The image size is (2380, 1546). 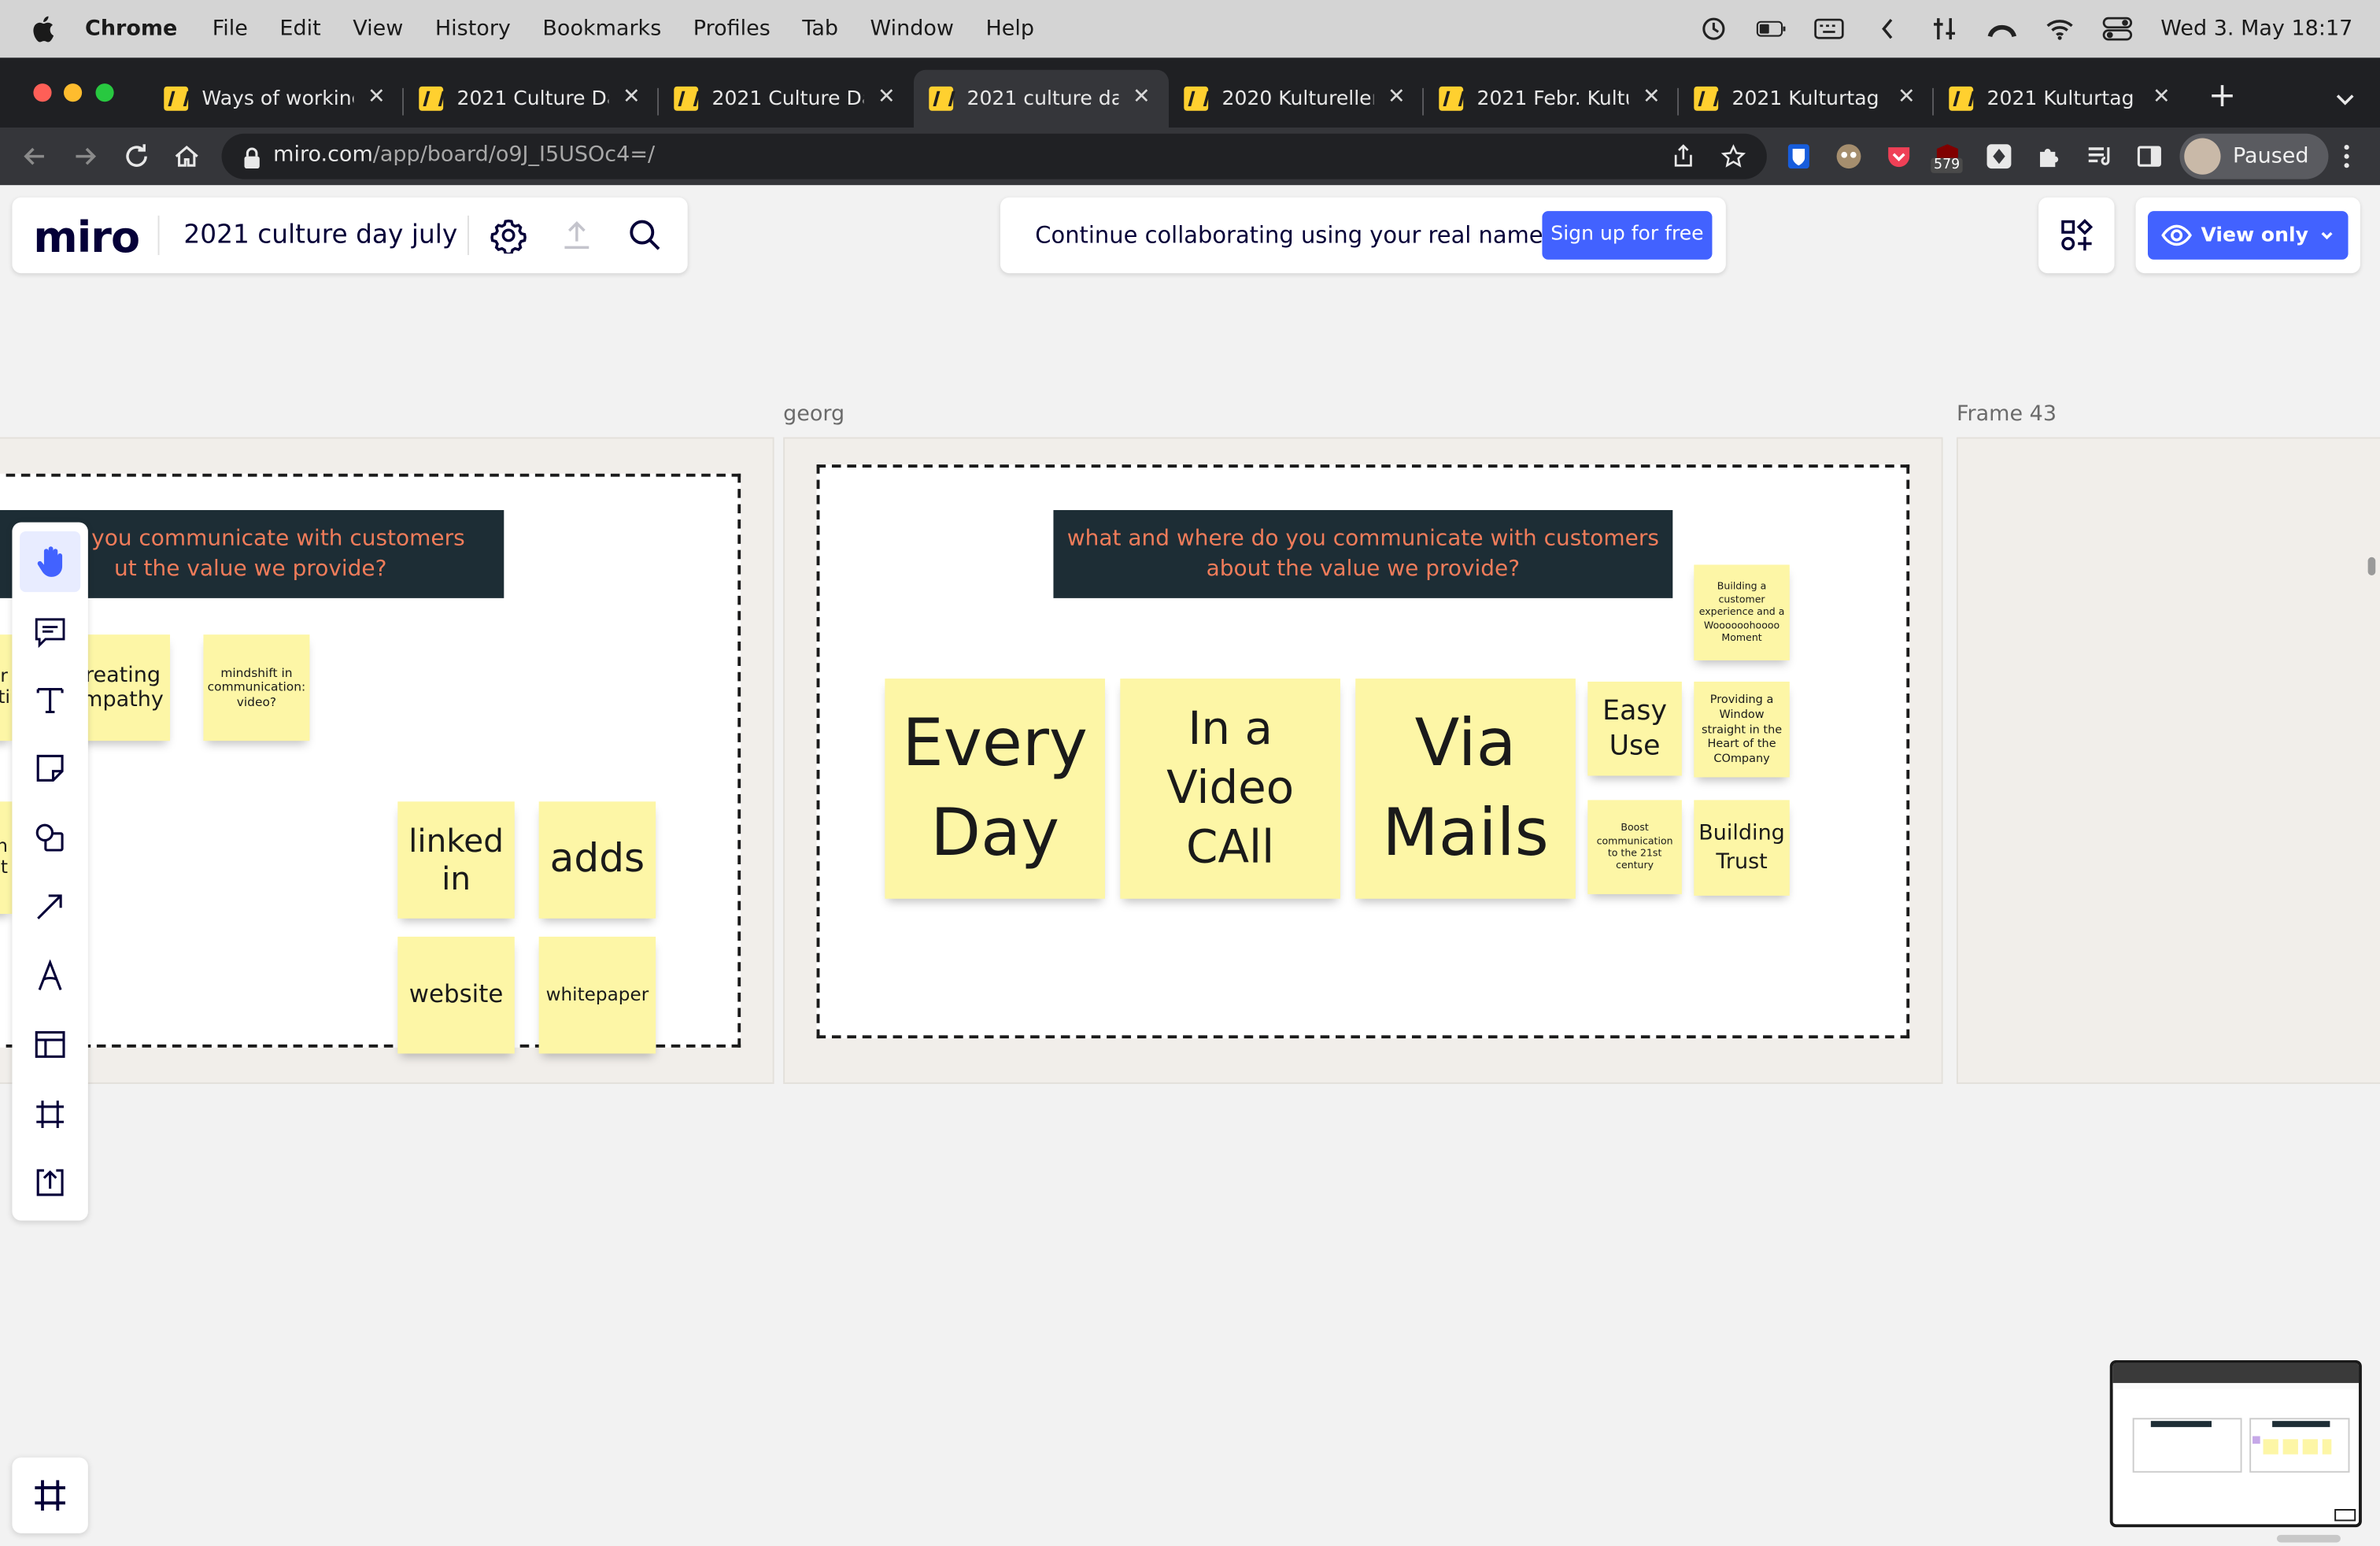 I want to click on chrome-menu-kebab-icon, so click(x=2347, y=156).